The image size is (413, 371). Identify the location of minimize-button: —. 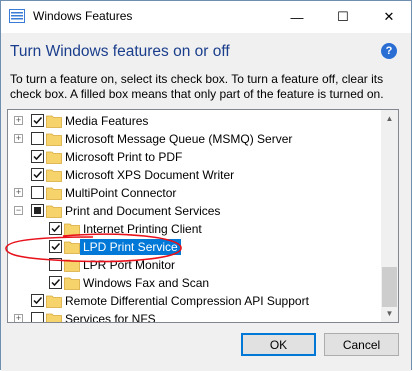
(297, 17).